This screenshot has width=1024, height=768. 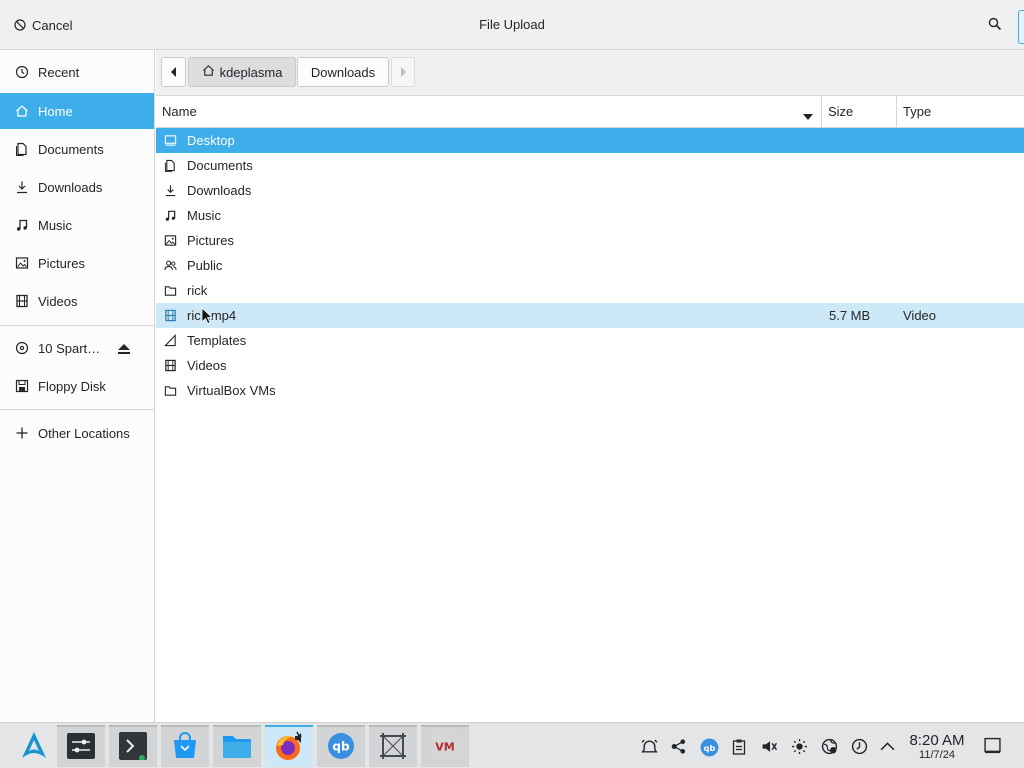 I want to click on clipboard-icon, so click(x=739, y=748).